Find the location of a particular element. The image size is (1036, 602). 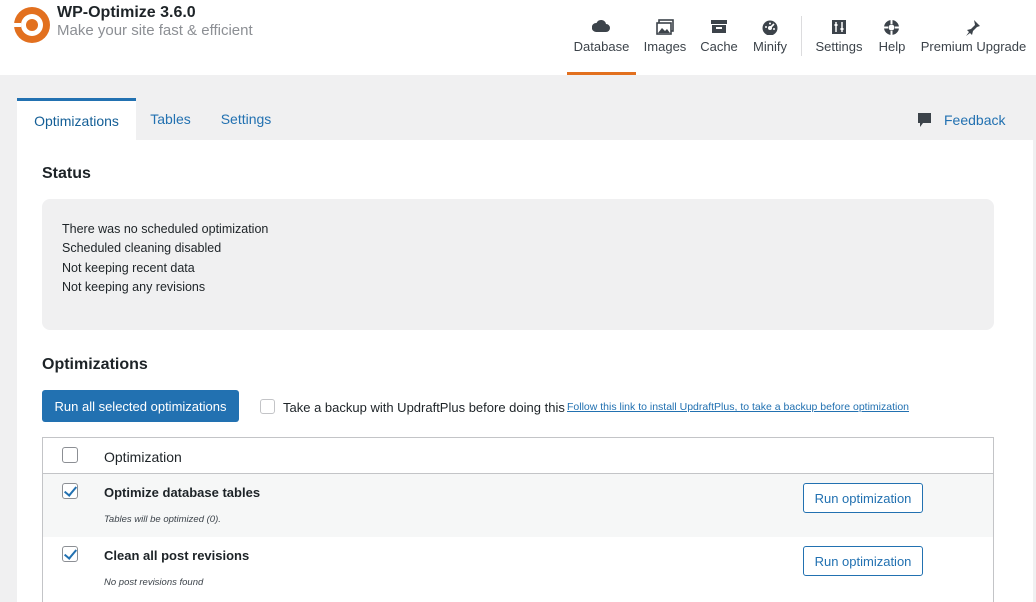

nav-label: Settings is located at coordinates (839, 46).